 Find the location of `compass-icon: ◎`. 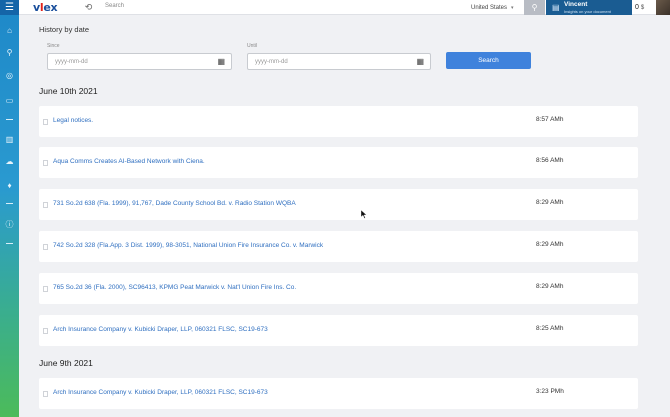

compass-icon: ◎ is located at coordinates (9, 75).